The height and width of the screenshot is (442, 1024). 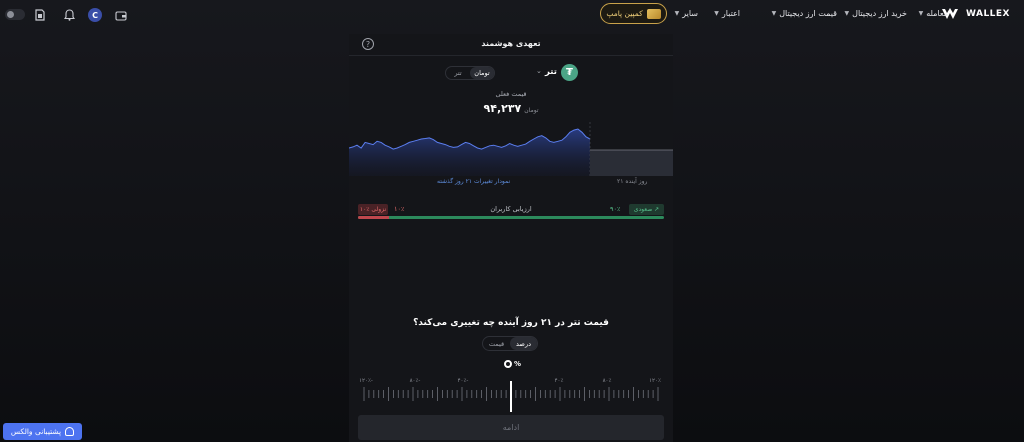 I want to click on nav-label: اعتبار, so click(x=730, y=13).